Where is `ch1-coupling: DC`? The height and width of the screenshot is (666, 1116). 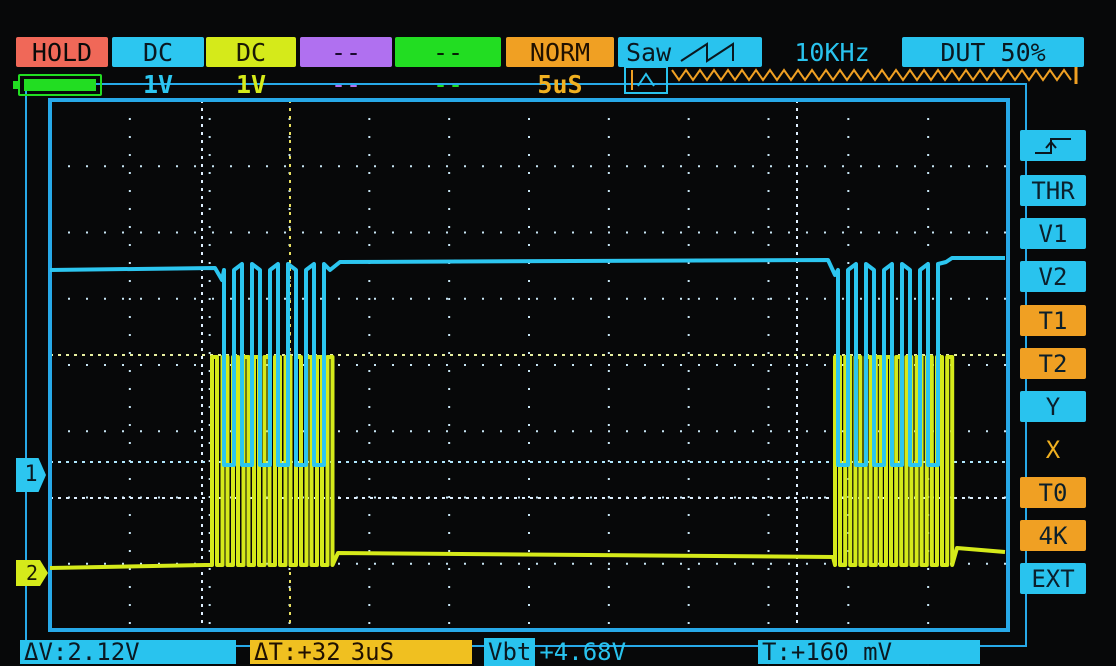 ch1-coupling: DC is located at coordinates (158, 52).